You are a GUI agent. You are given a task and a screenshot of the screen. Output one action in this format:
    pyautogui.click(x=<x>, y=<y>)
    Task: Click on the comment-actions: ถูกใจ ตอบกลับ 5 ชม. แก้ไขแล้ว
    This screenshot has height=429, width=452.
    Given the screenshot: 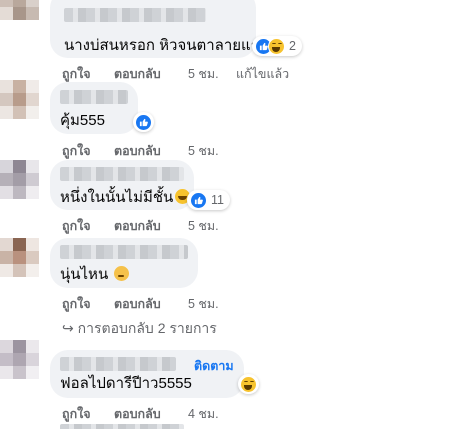 What is the action you would take?
    pyautogui.click(x=252, y=72)
    